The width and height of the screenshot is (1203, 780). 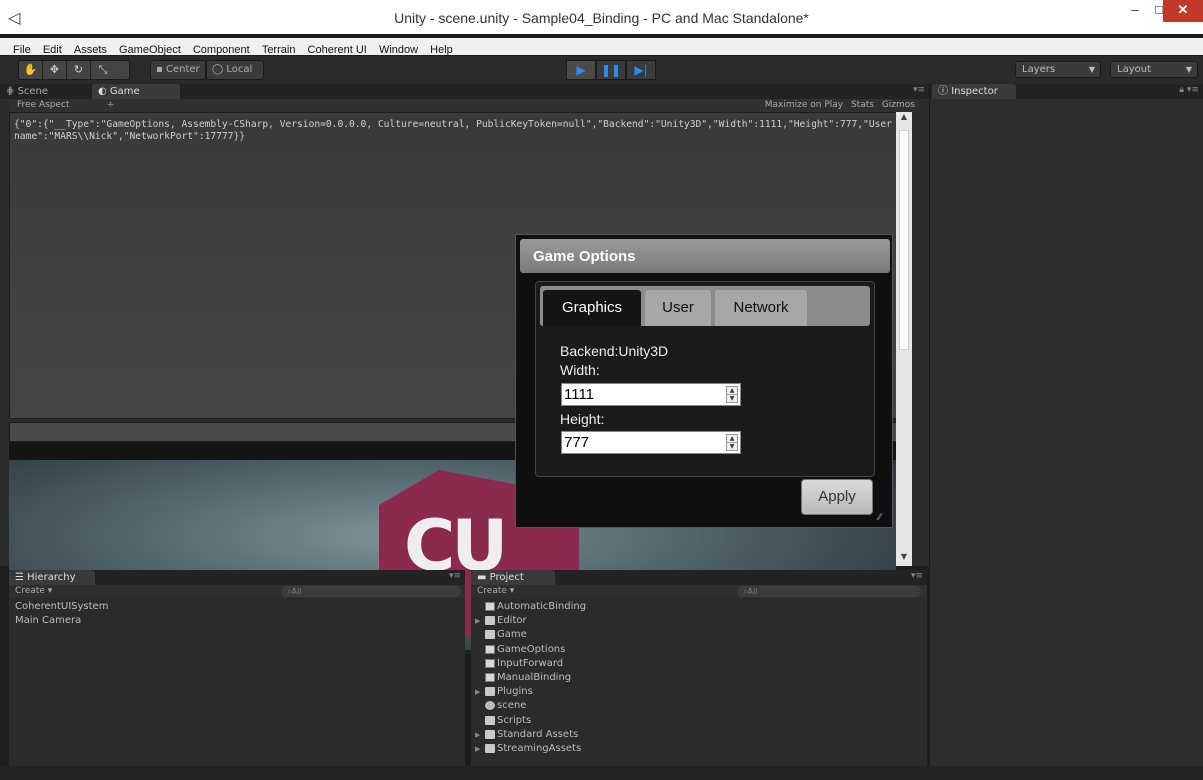 I want to click on tab-hierarchy: ☰ Hierarchy, so click(x=52, y=577).